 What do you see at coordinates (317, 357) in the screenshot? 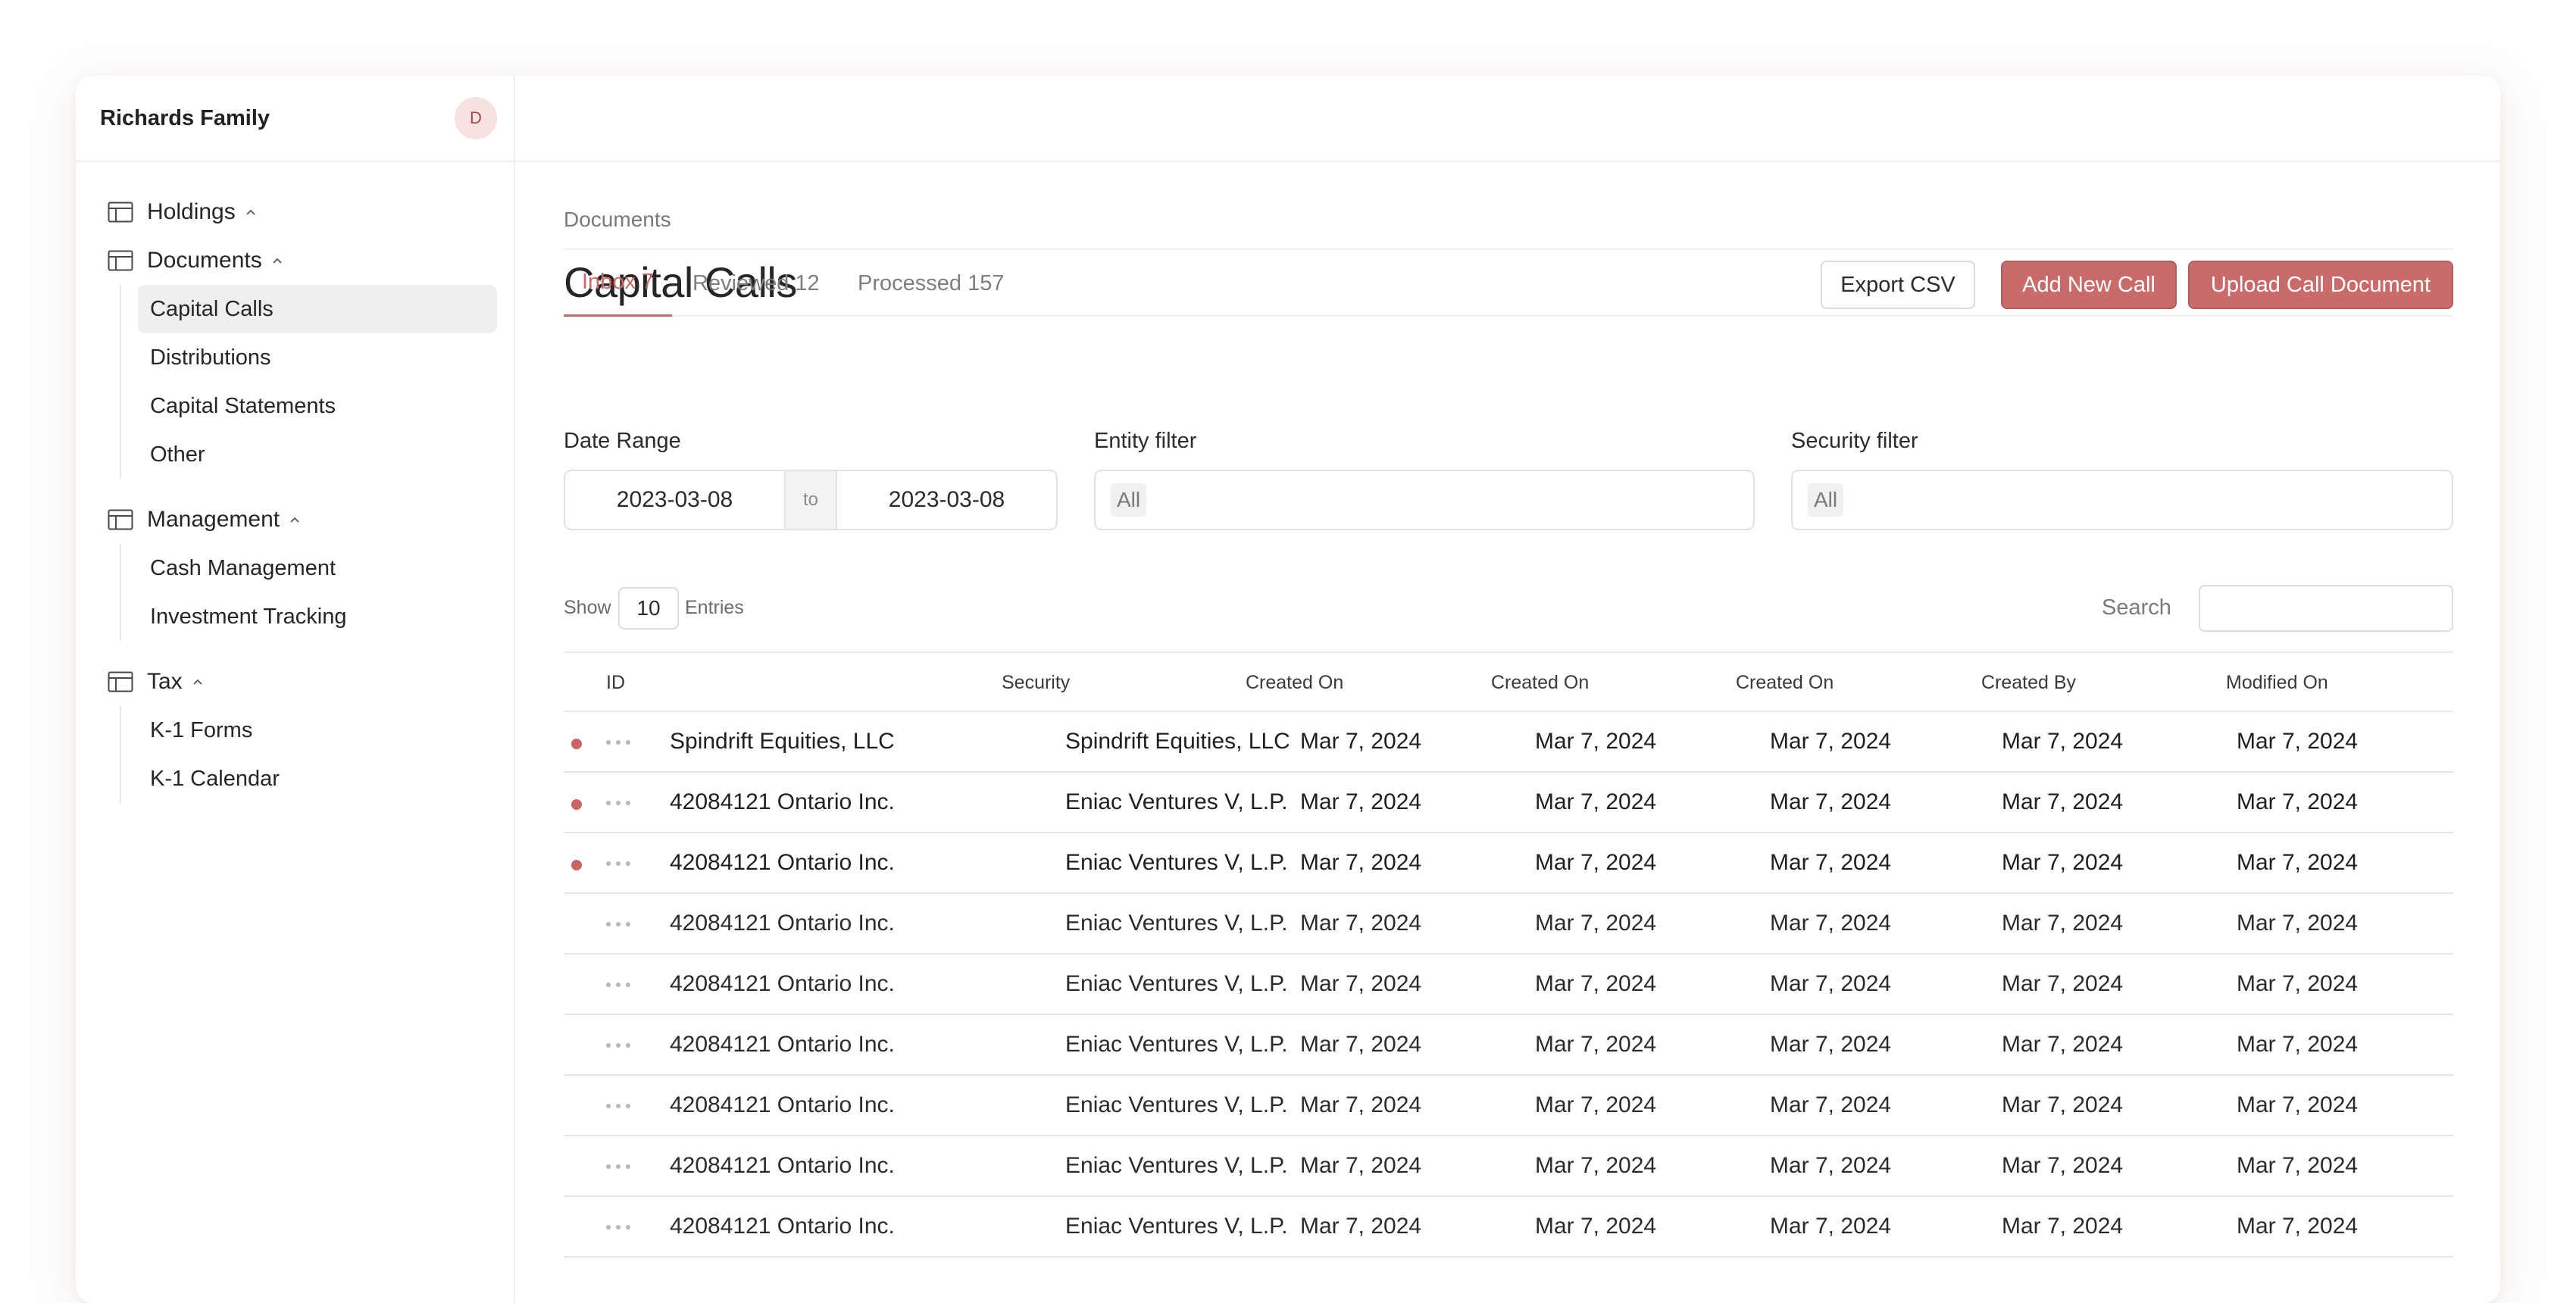
I see `sidebar-item-distributions: Distributions` at bounding box center [317, 357].